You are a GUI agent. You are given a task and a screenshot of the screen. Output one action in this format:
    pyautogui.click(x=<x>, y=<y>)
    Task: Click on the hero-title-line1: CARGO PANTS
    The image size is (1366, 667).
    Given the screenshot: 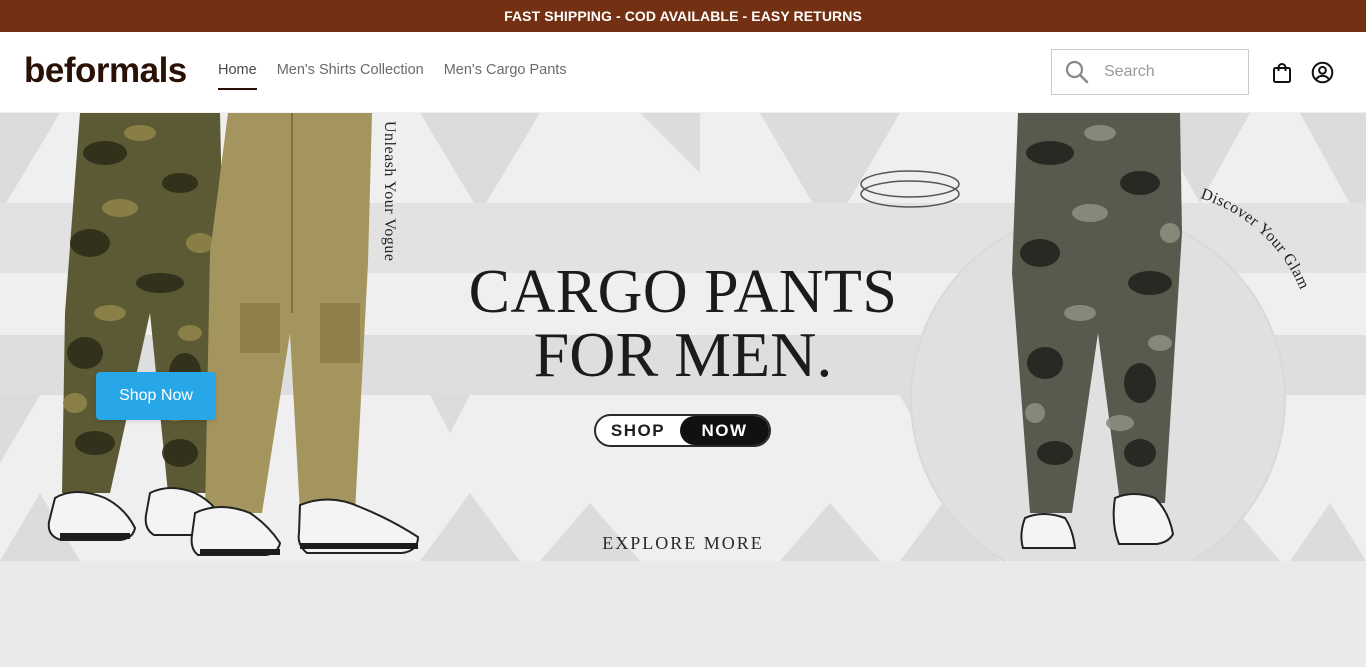 What is the action you would take?
    pyautogui.click(x=683, y=292)
    